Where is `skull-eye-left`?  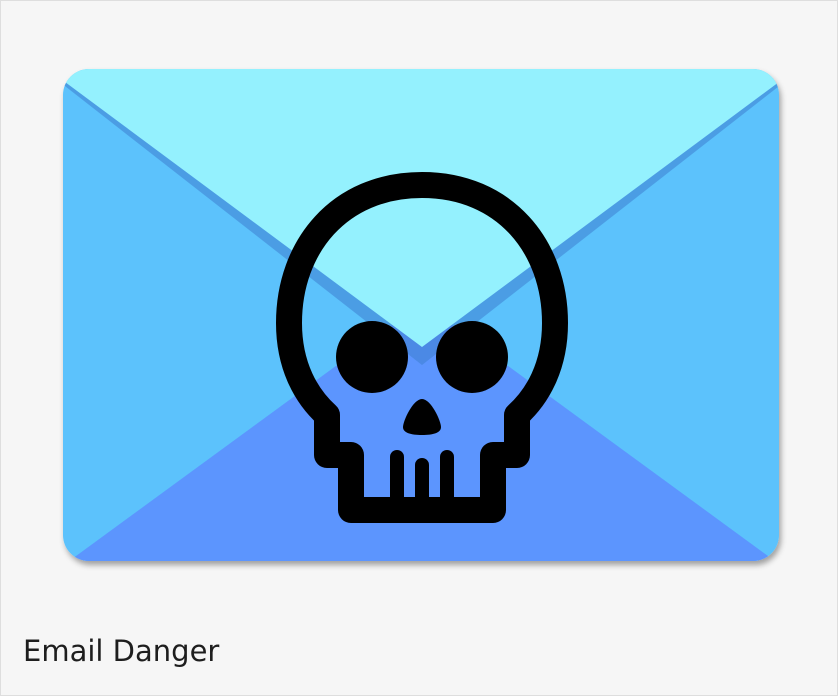 skull-eye-left is located at coordinates (372, 357).